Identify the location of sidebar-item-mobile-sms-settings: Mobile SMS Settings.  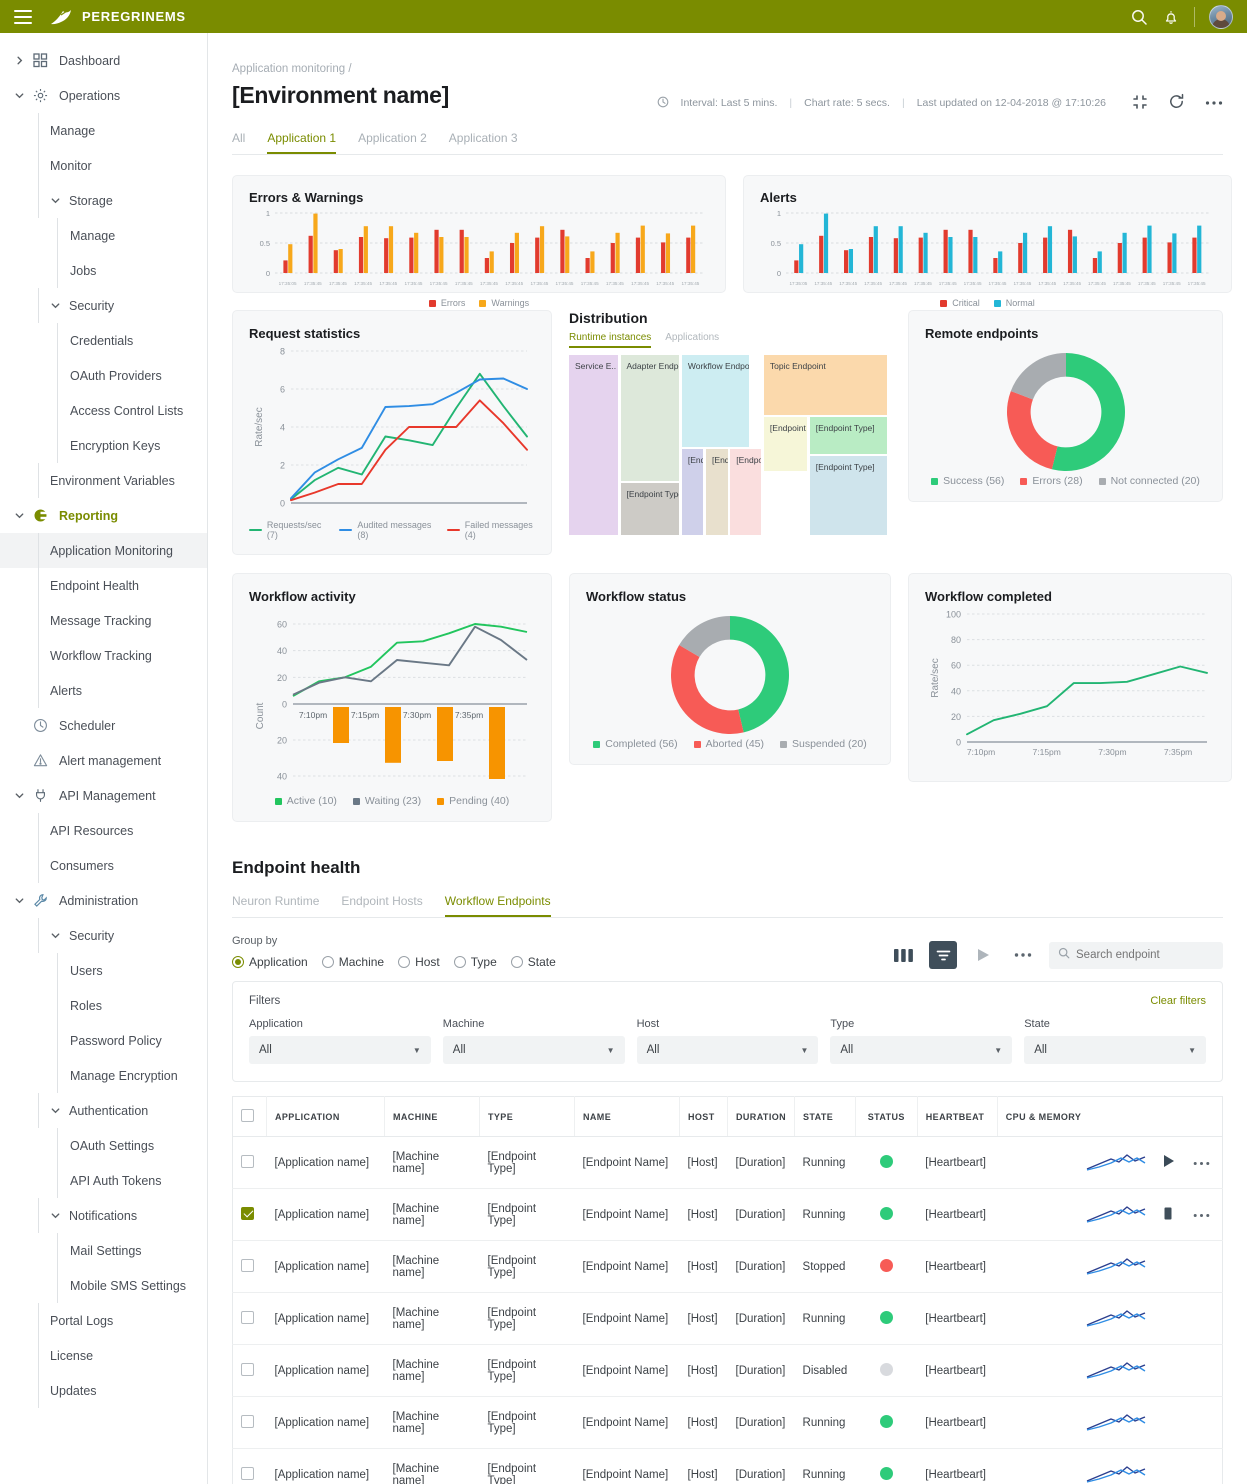
(103, 1285).